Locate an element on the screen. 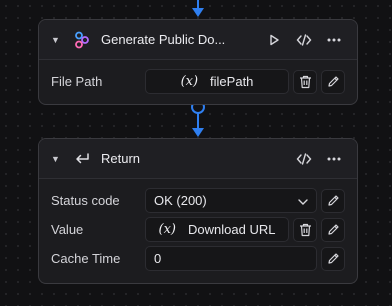 Image resolution: width=392 pixels, height=306 pixels. cache-time-row: Cache Time 0 is located at coordinates (198, 258).